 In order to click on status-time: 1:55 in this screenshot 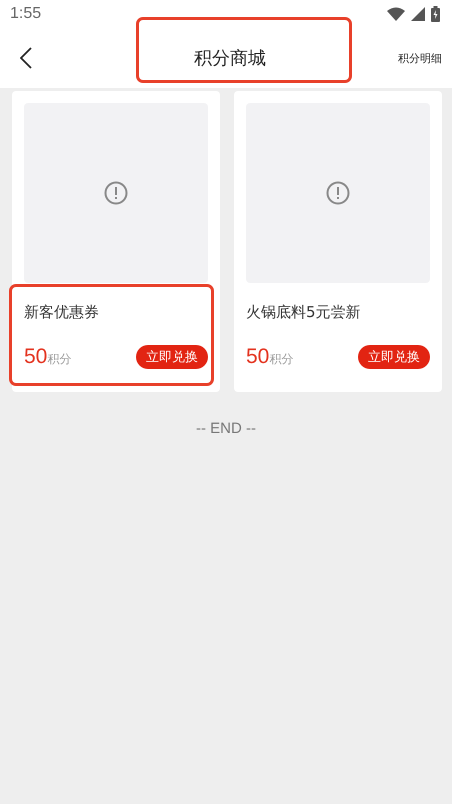, I will do `click(26, 14)`.